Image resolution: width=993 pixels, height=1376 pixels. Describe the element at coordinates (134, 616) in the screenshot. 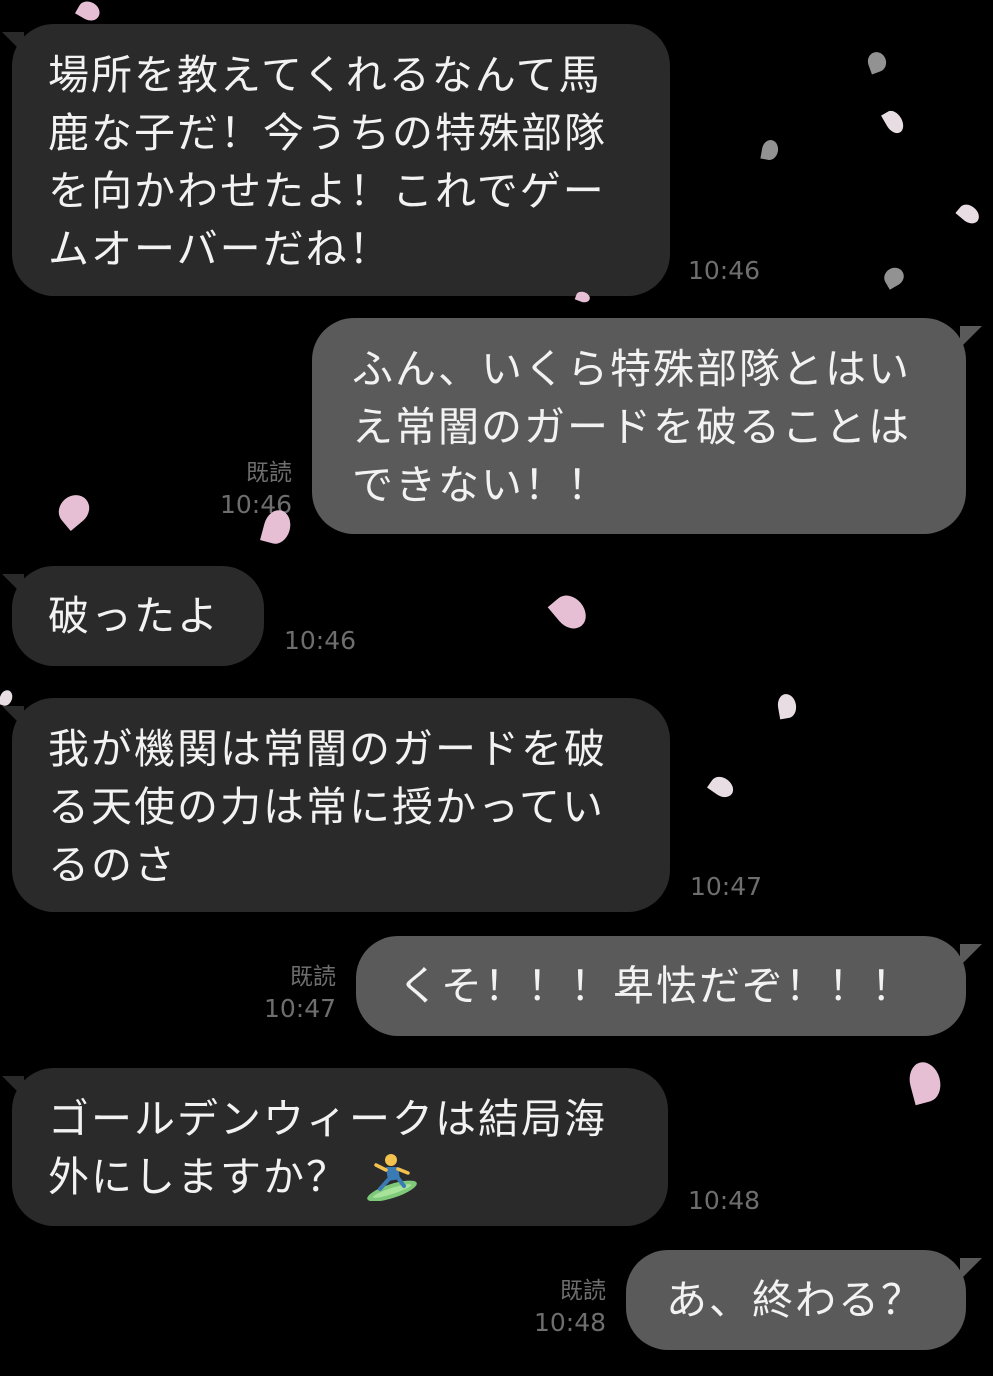

I see `message-line: 破ったよ` at that location.